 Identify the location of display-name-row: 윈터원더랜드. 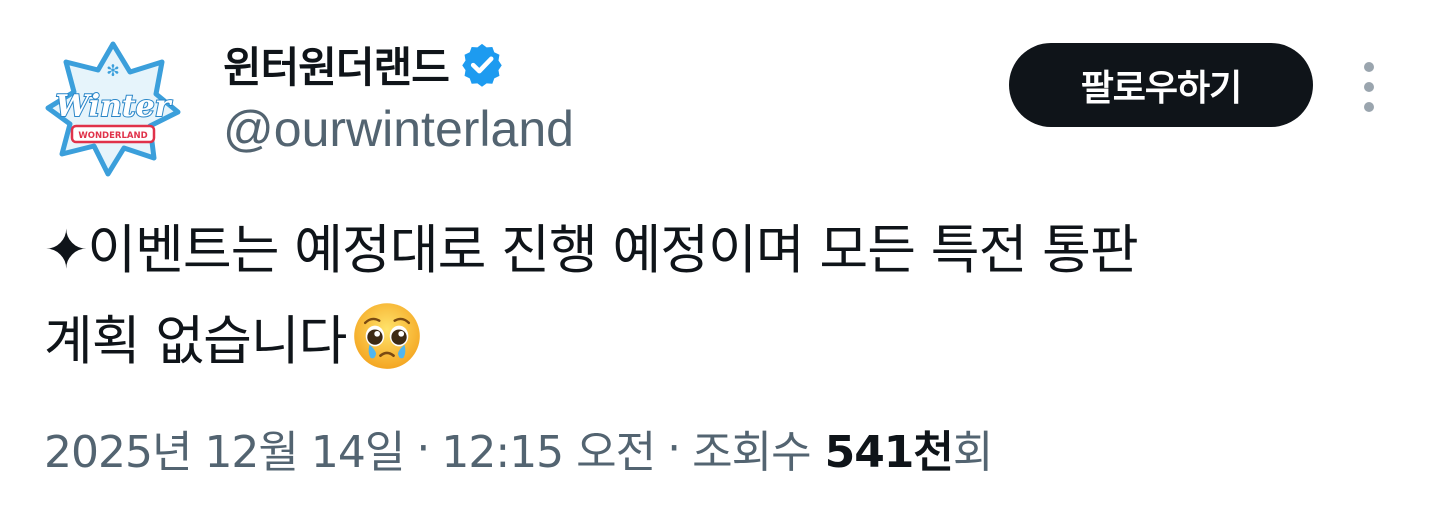
(364, 64).